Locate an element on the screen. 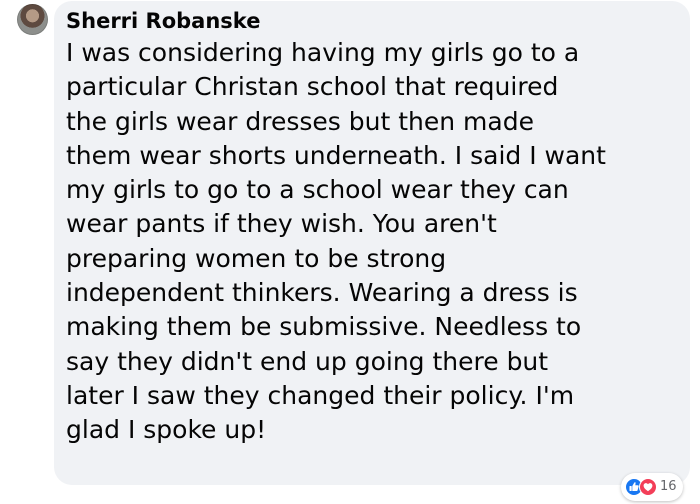 This screenshot has width=700, height=504. reactions-summary: 16 is located at coordinates (652, 487).